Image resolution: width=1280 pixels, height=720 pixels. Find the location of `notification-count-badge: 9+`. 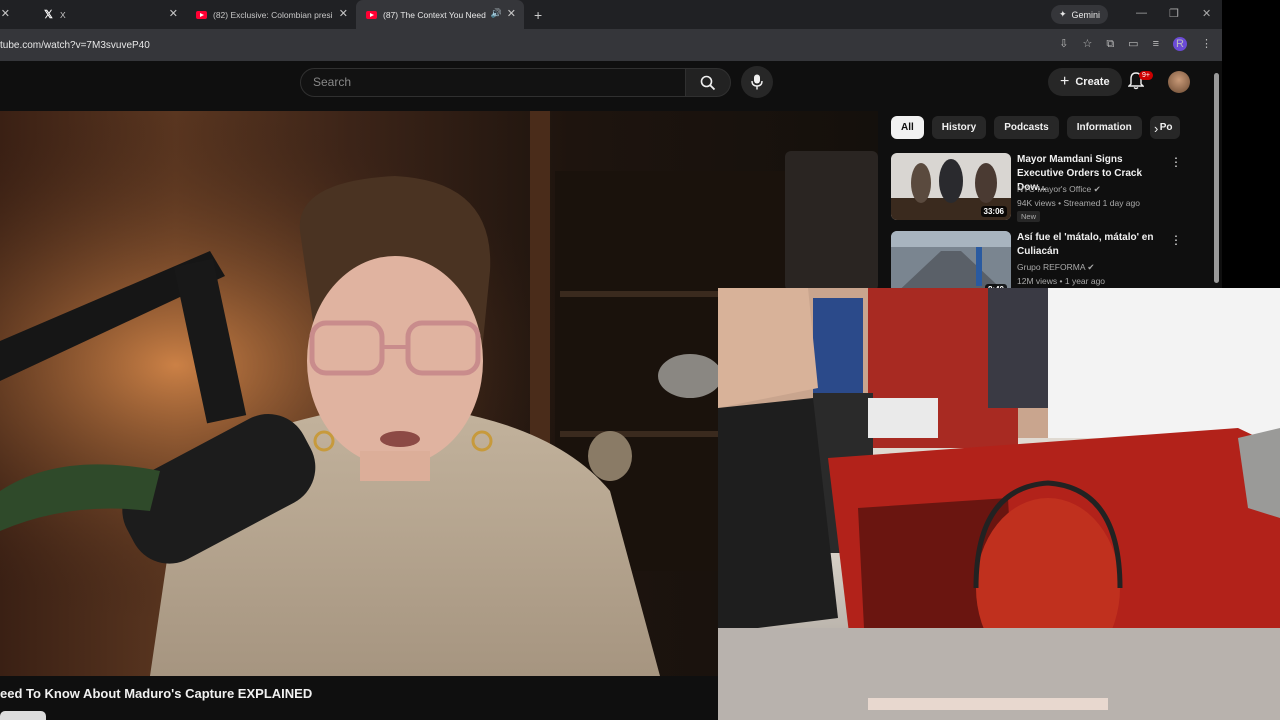

notification-count-badge: 9+ is located at coordinates (1146, 75).